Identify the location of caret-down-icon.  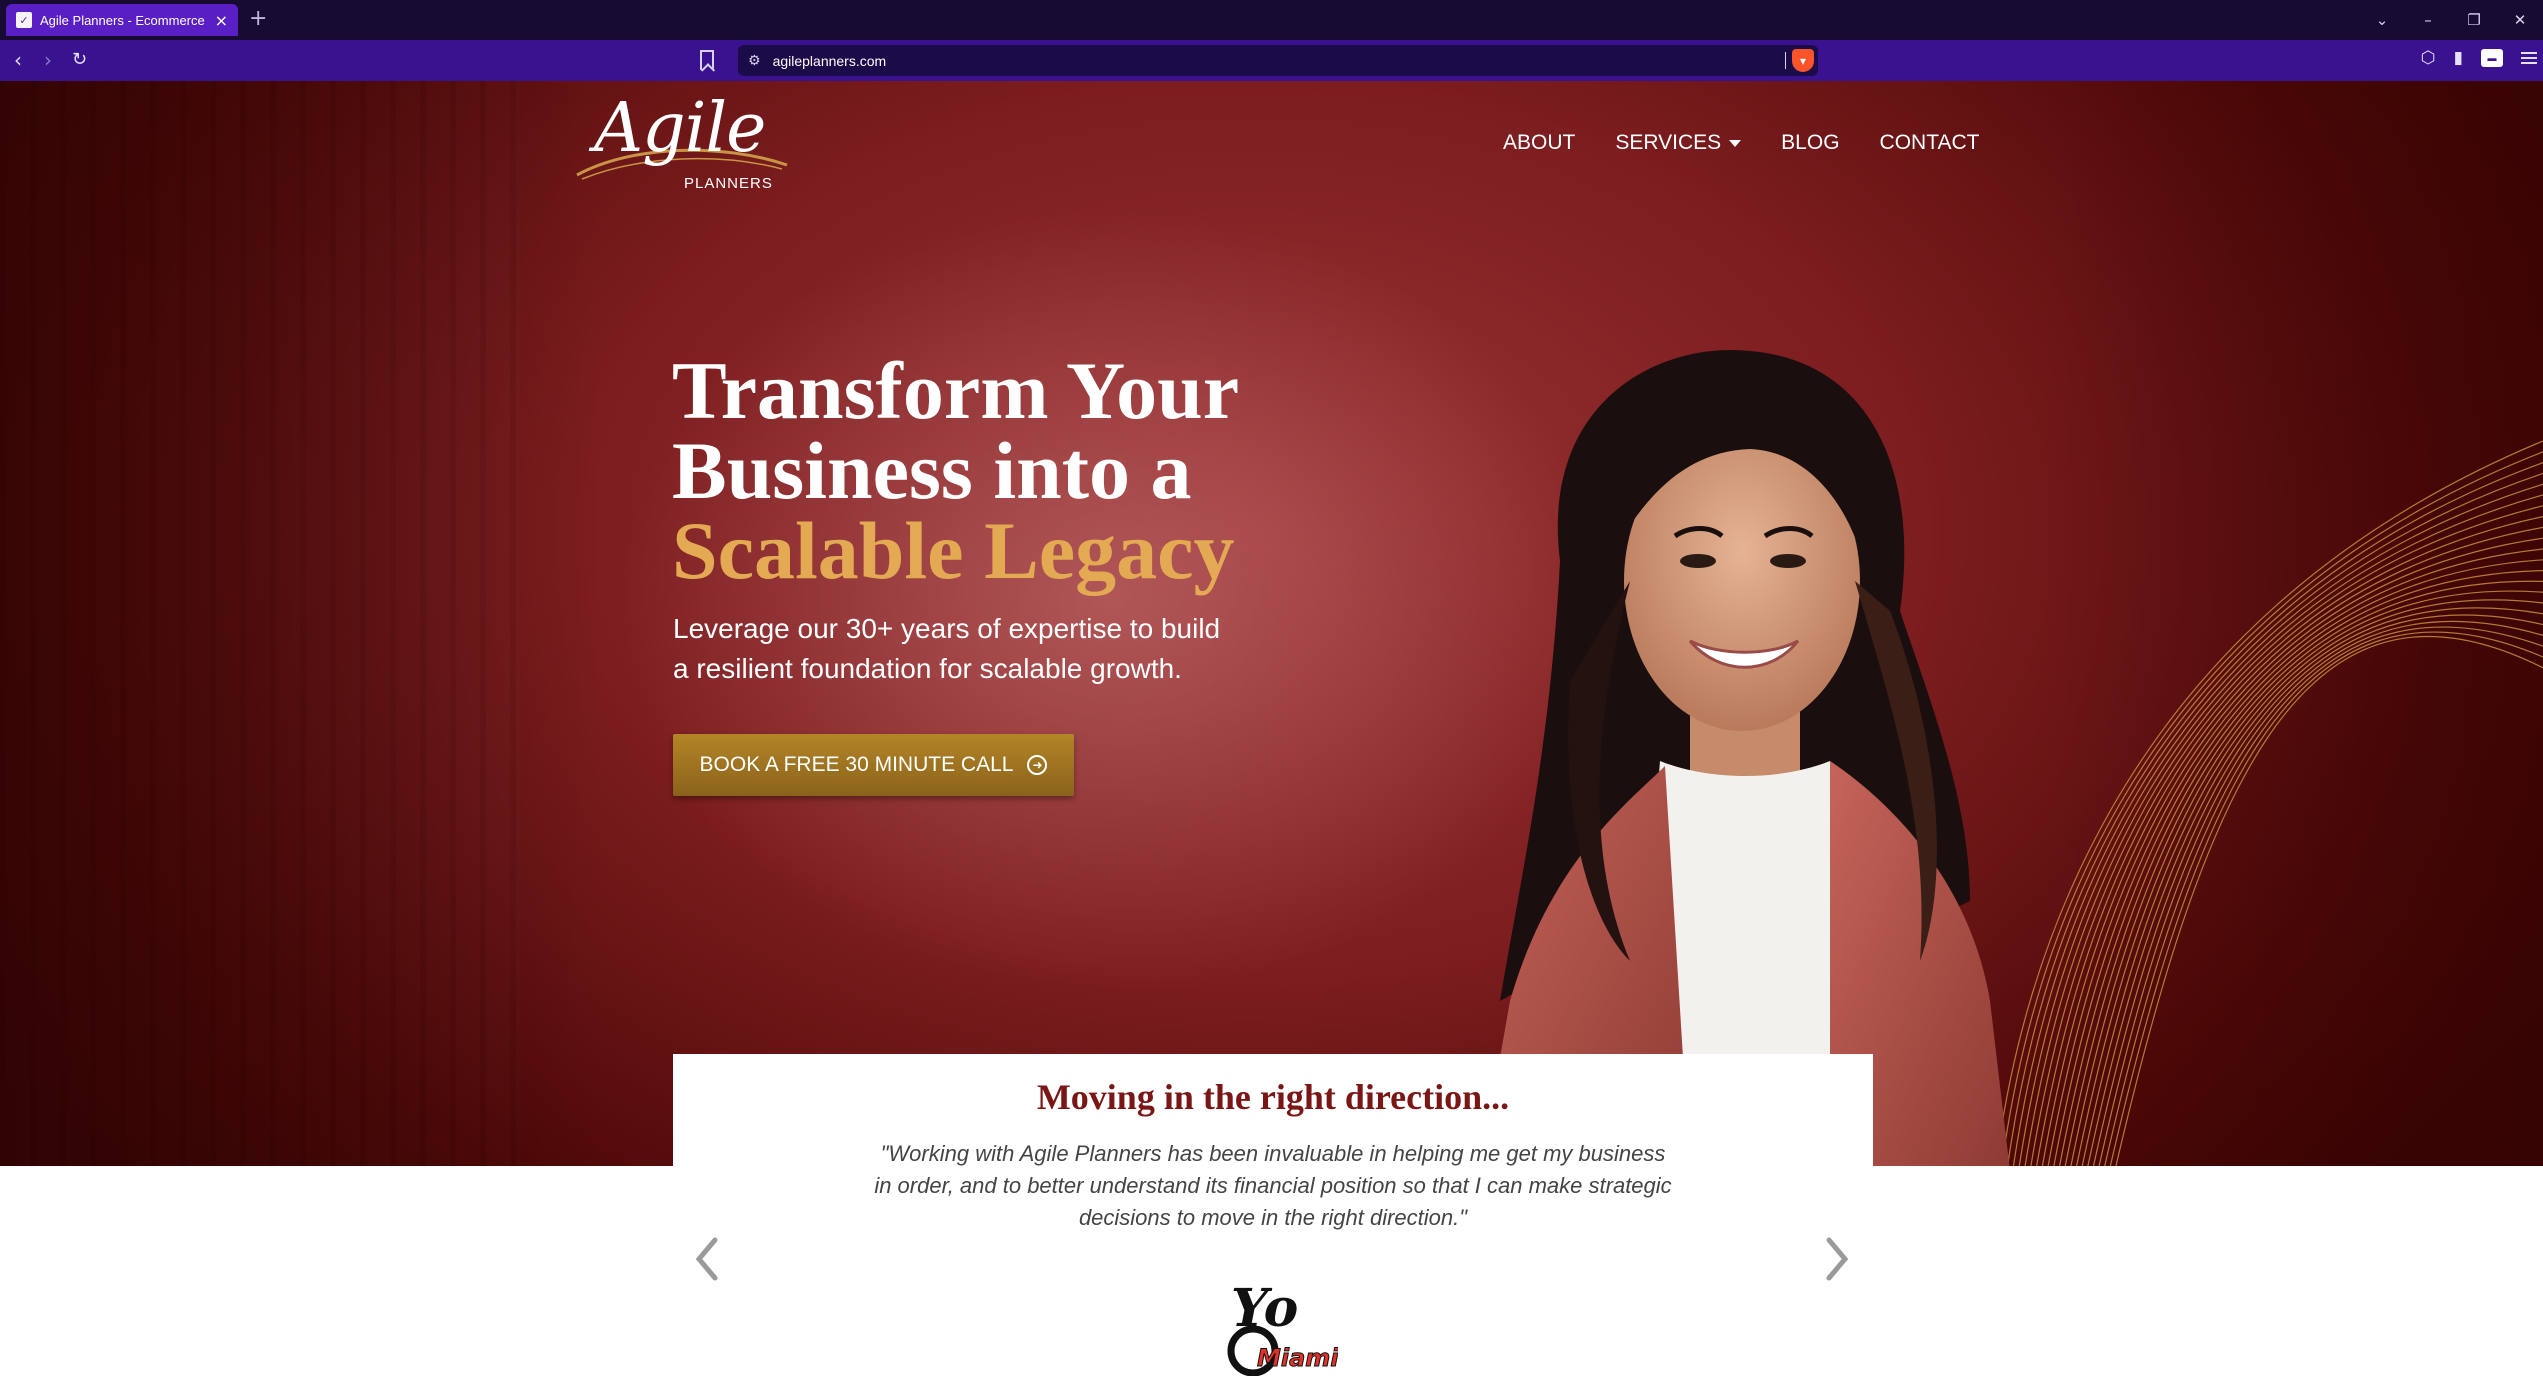
(1735, 143).